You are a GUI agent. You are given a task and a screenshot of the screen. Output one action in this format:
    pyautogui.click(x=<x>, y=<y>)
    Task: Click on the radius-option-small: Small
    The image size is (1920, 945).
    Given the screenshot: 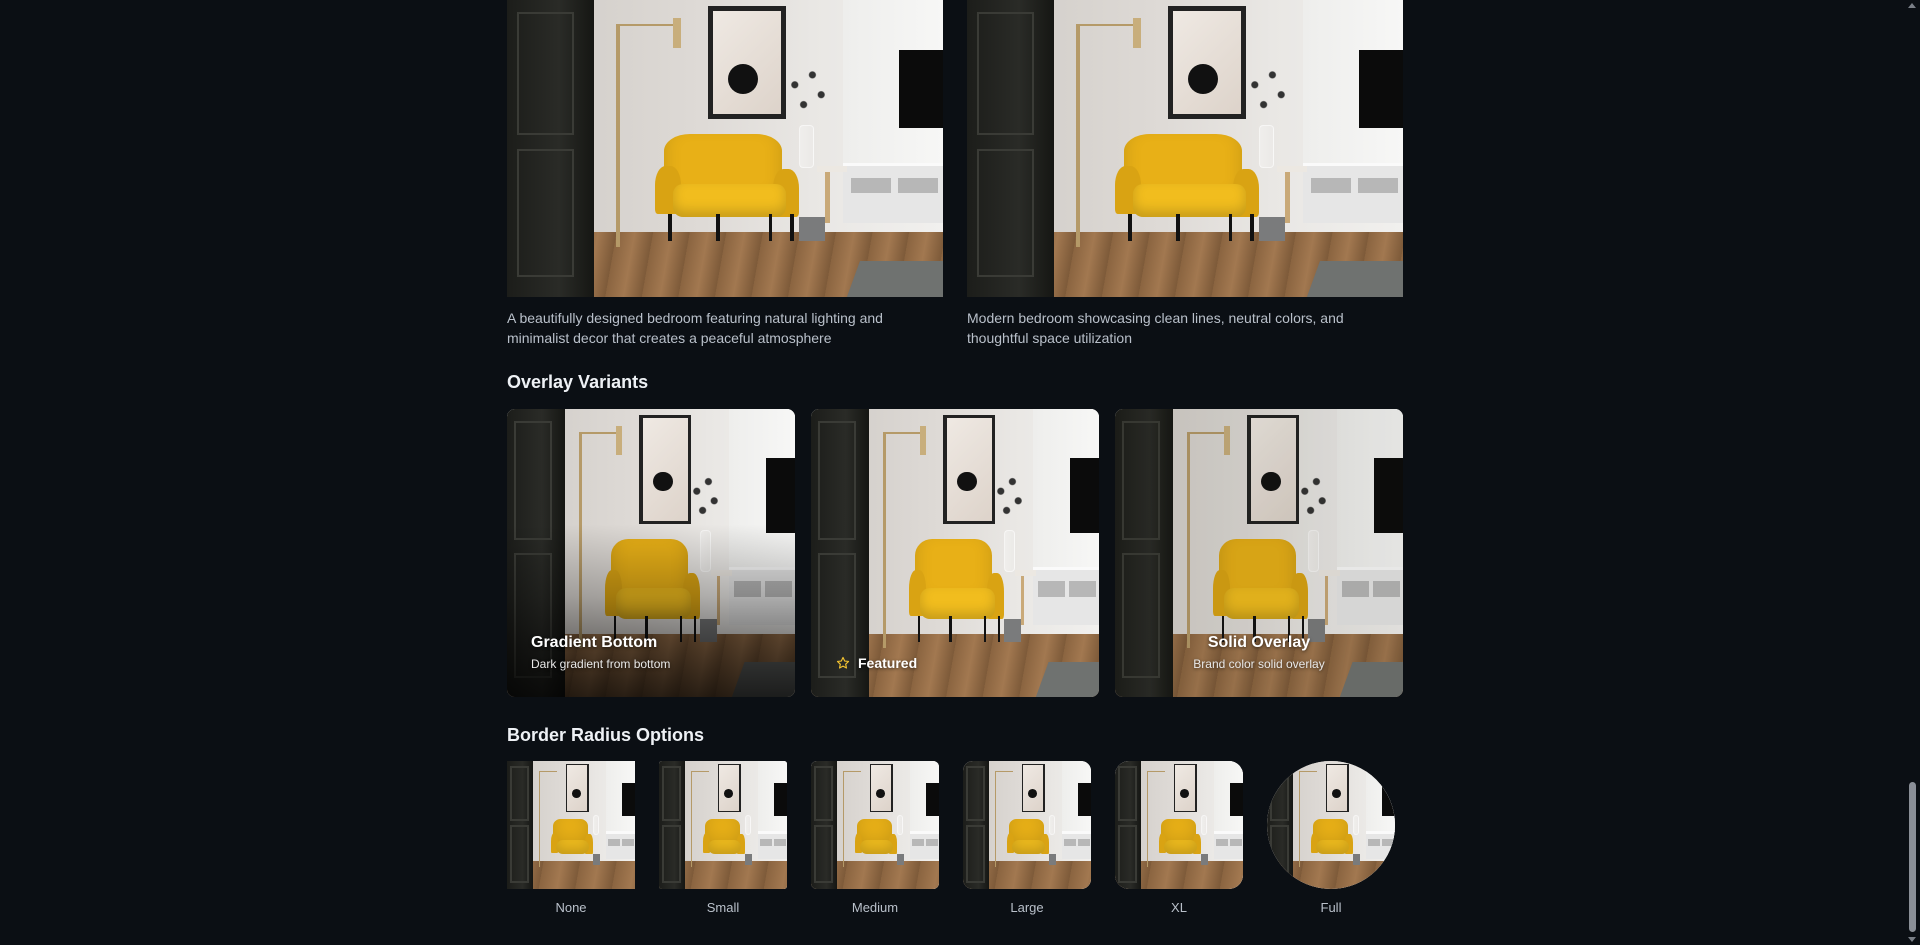 What is the action you would take?
    pyautogui.click(x=723, y=838)
    